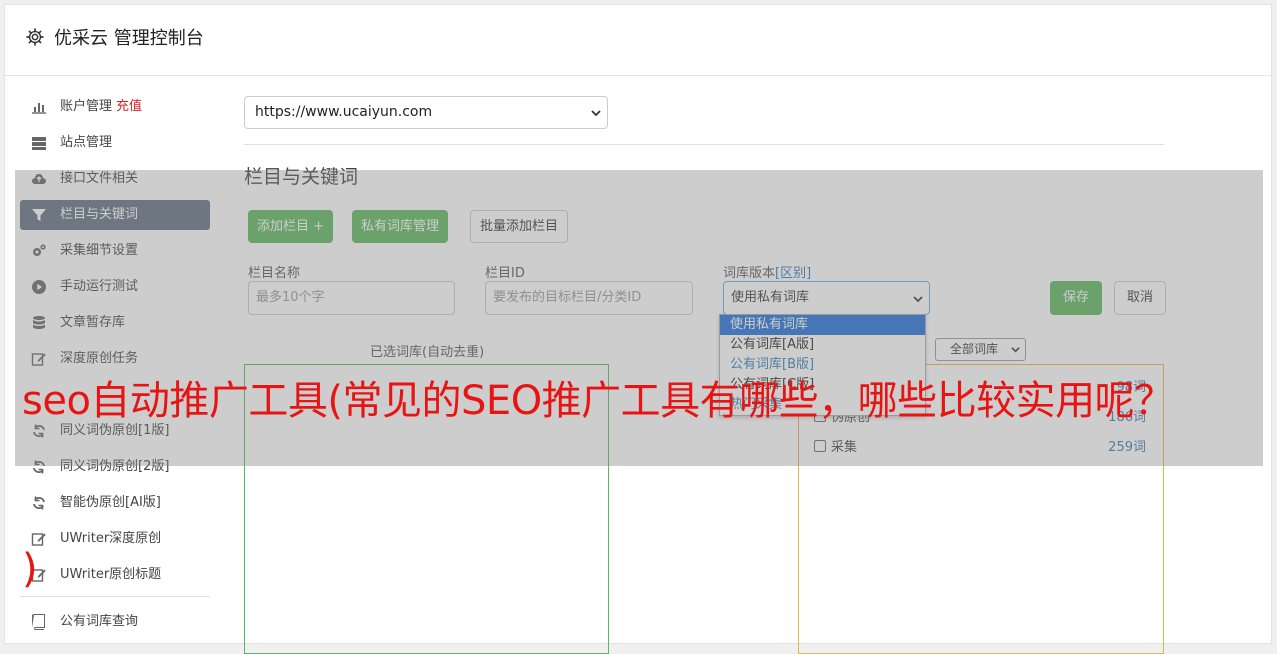  What do you see at coordinates (129, 106) in the screenshot?
I see `recharge-link: 充值` at bounding box center [129, 106].